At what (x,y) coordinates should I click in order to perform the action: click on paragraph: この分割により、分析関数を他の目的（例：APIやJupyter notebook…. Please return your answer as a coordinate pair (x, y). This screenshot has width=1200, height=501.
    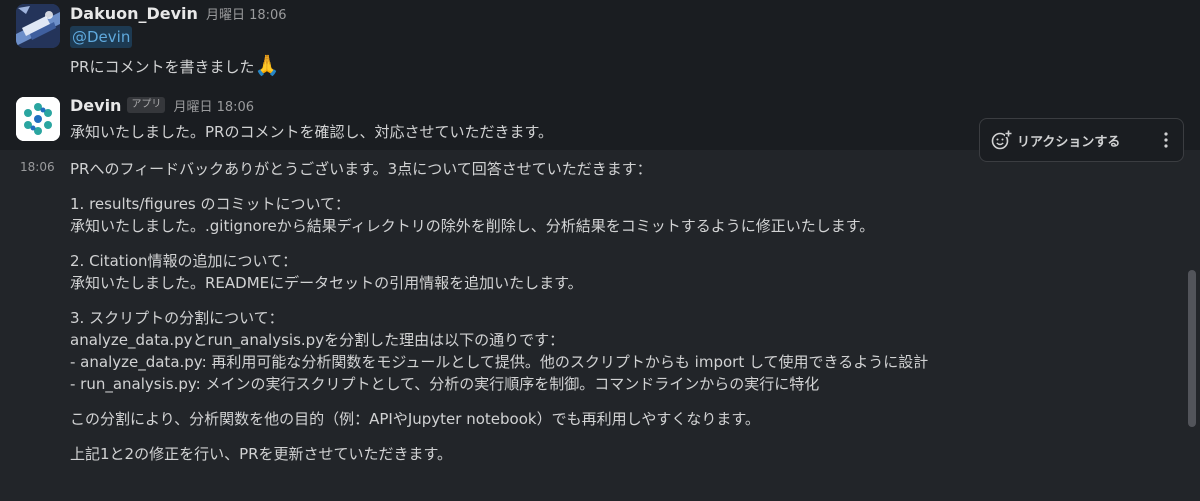
    Looking at the image, I should click on (415, 419).